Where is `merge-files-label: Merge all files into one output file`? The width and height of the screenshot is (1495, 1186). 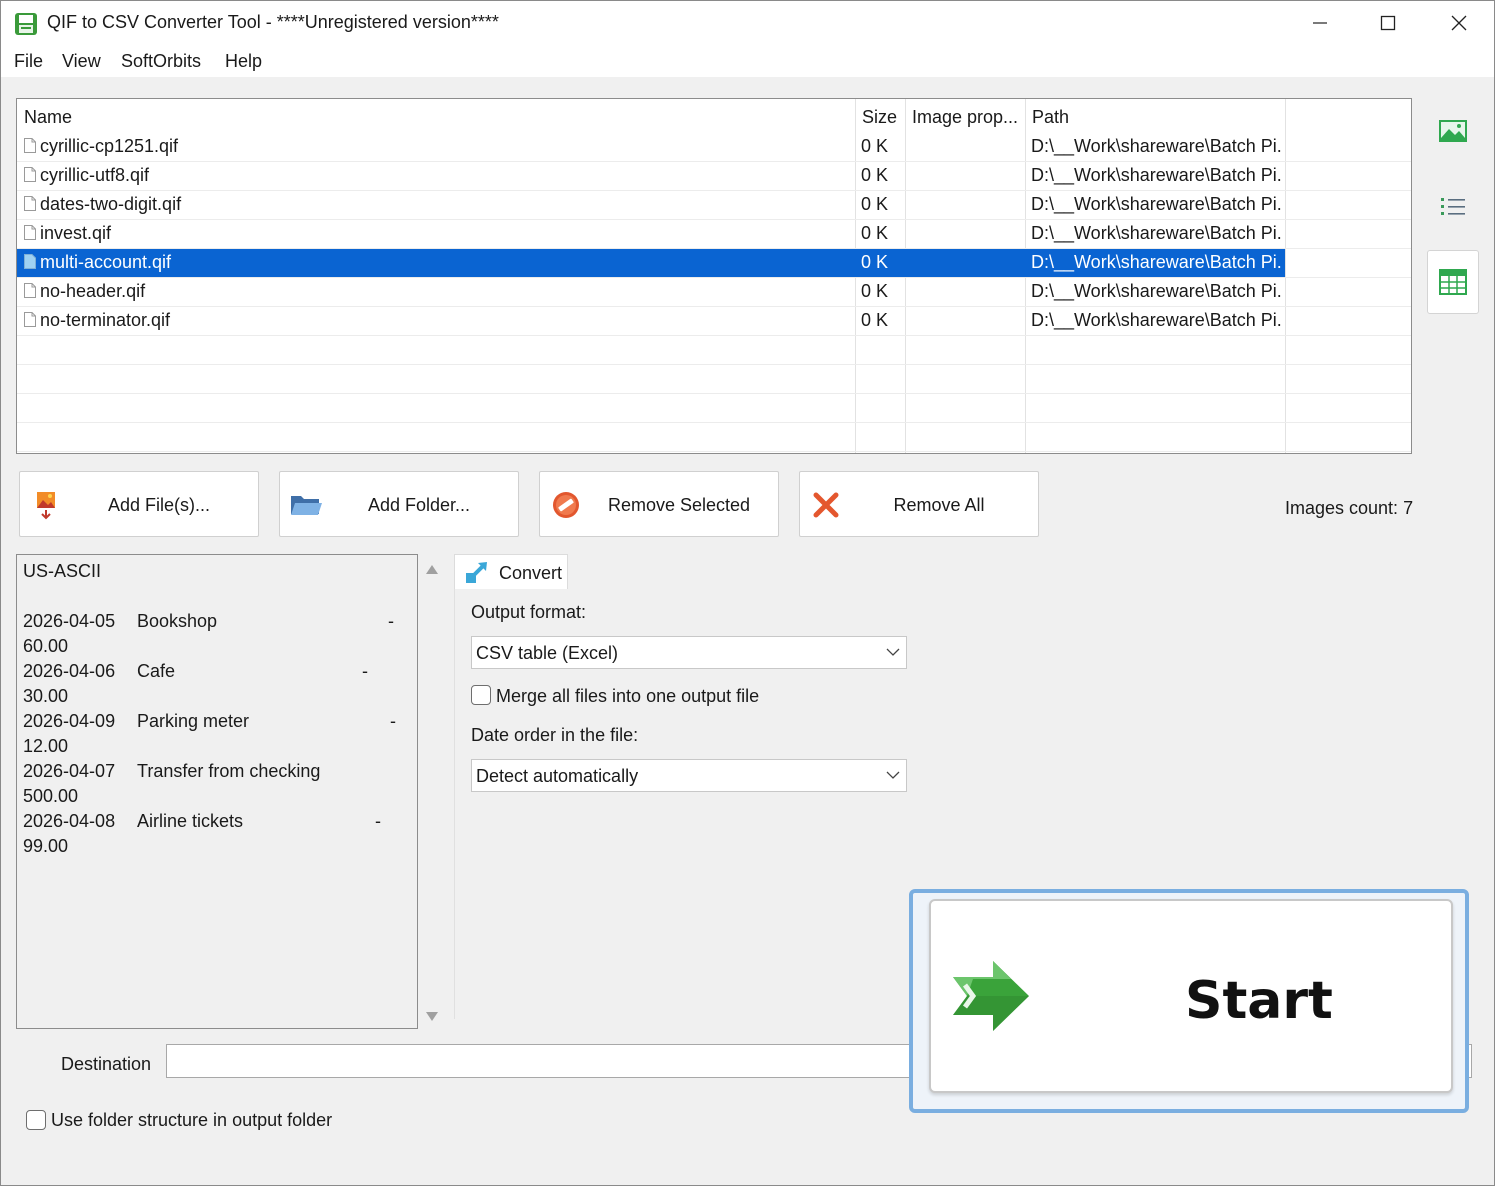
merge-files-label: Merge all files into one output file is located at coordinates (627, 696).